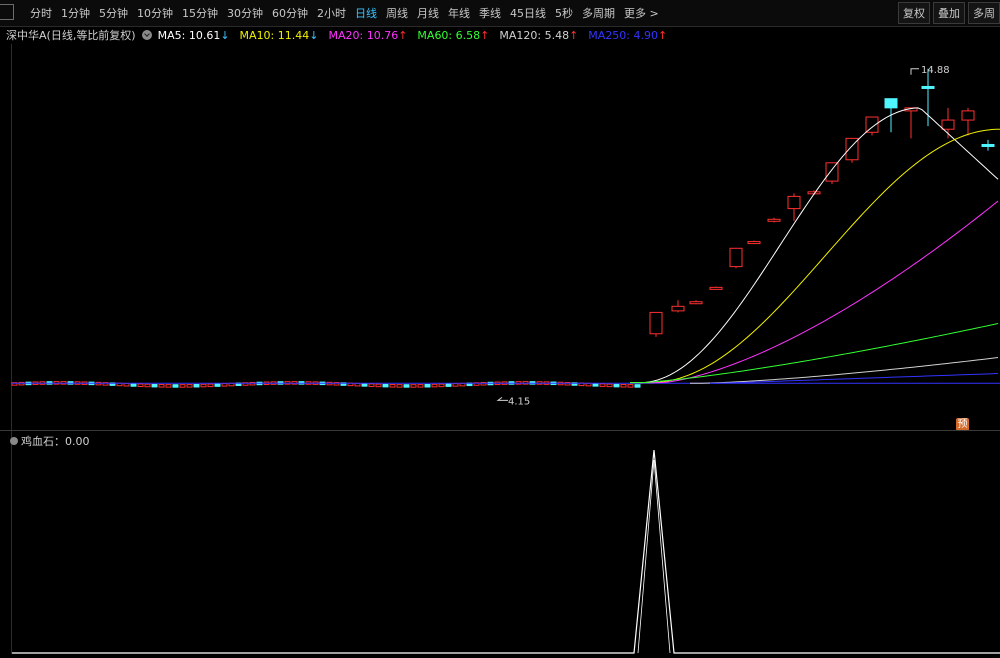  I want to click on period-tab: 5分钟, so click(113, 13).